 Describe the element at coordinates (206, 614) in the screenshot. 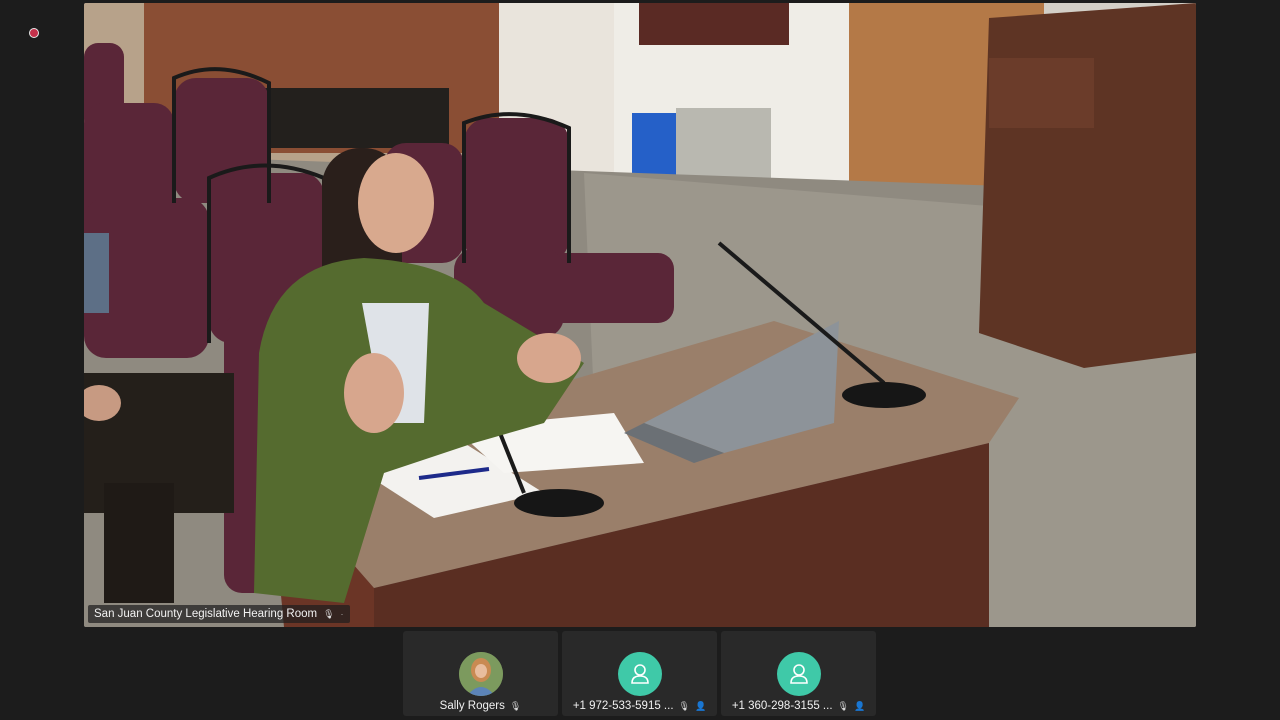

I see `main-participant-name: San Juan County Legislative Hearing Room` at that location.